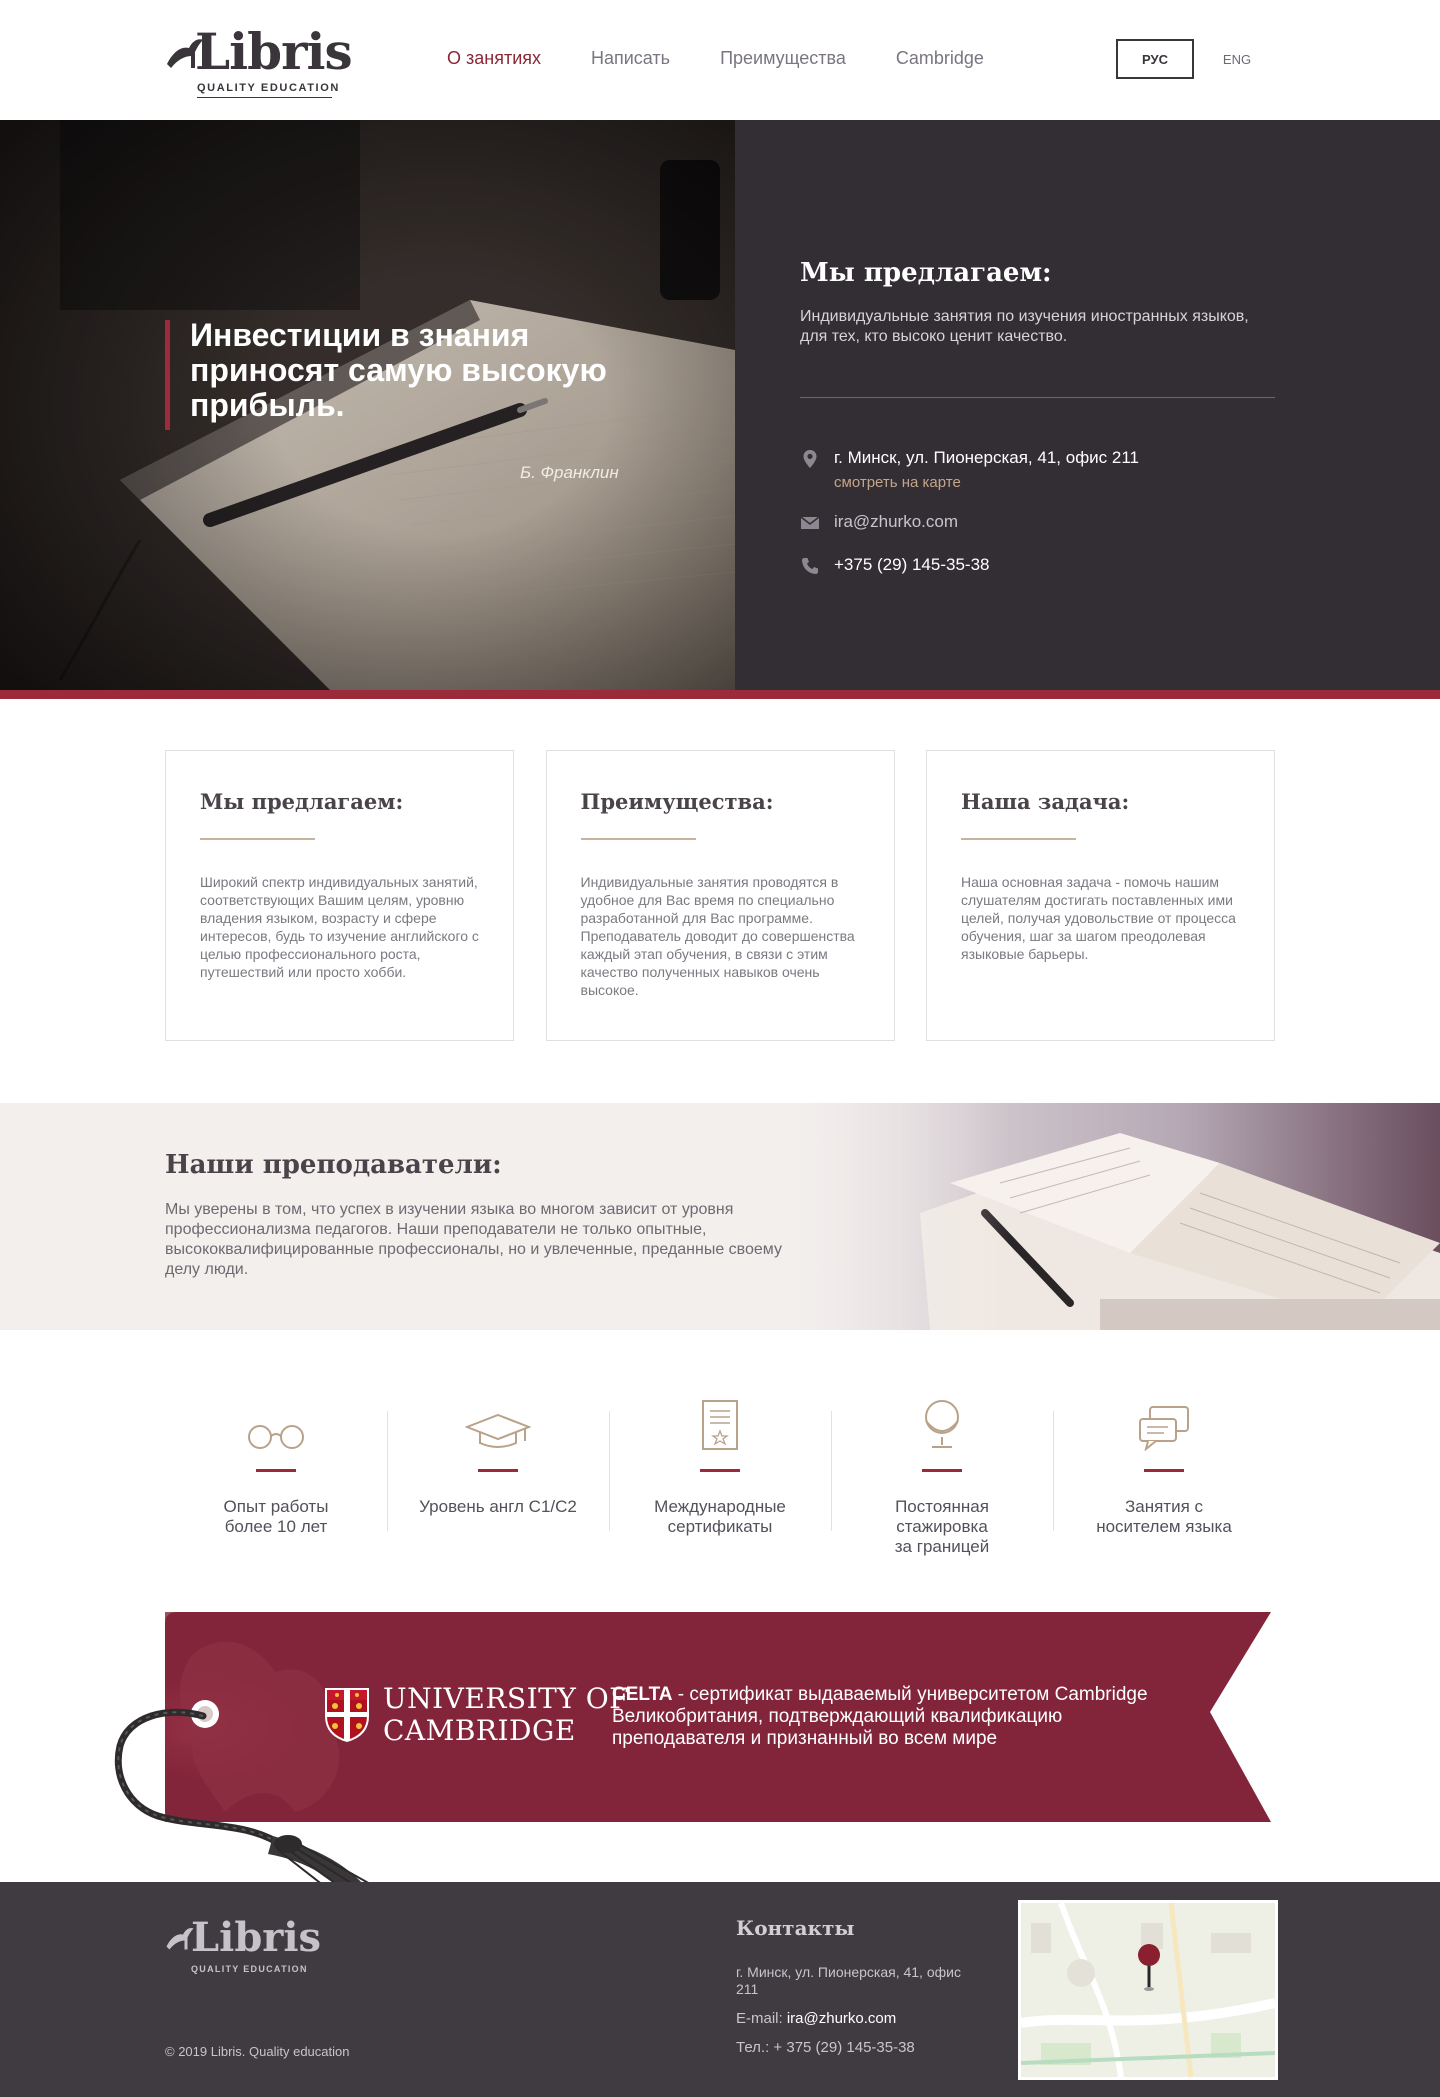  Describe the element at coordinates (1164, 1480) in the screenshot. I see `feature-native-speaker: Занятия с носителем языка` at that location.